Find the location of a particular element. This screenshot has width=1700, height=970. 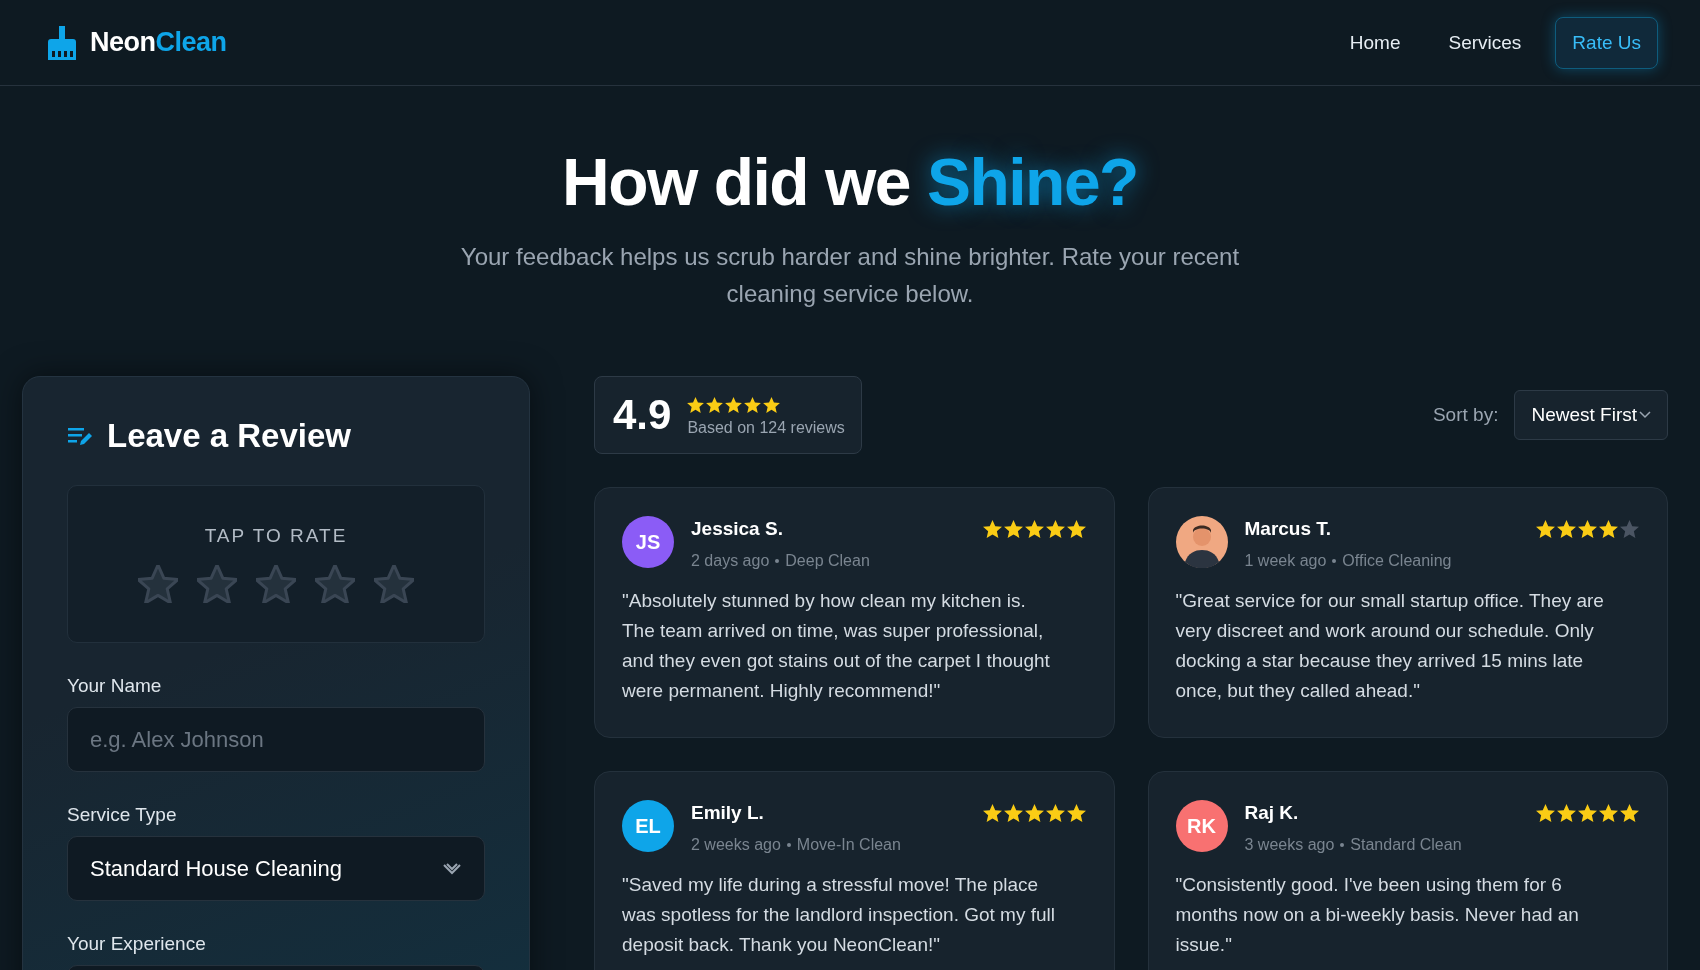

service-name: Standard Clean is located at coordinates (1406, 845).